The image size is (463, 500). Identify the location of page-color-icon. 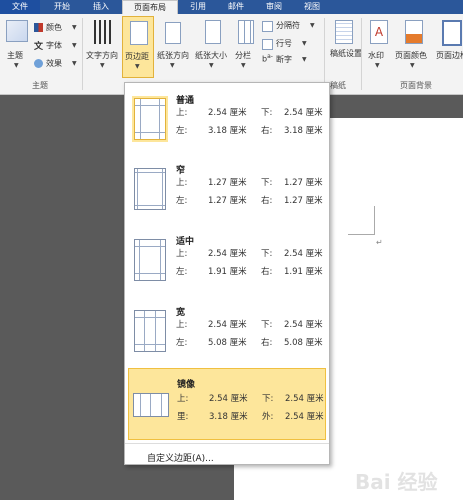
(414, 32).